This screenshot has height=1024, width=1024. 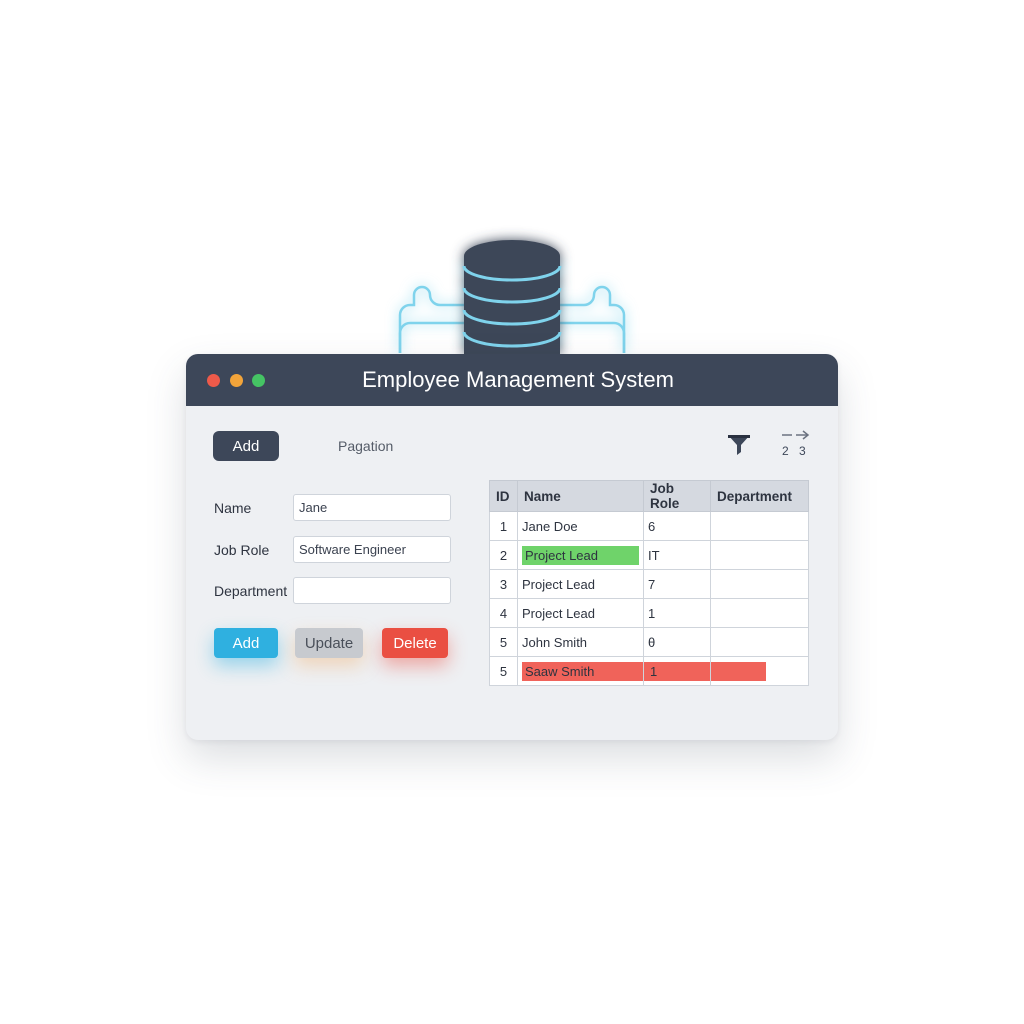 What do you see at coordinates (677, 584) in the screenshot?
I see `cell-job-role: 7` at bounding box center [677, 584].